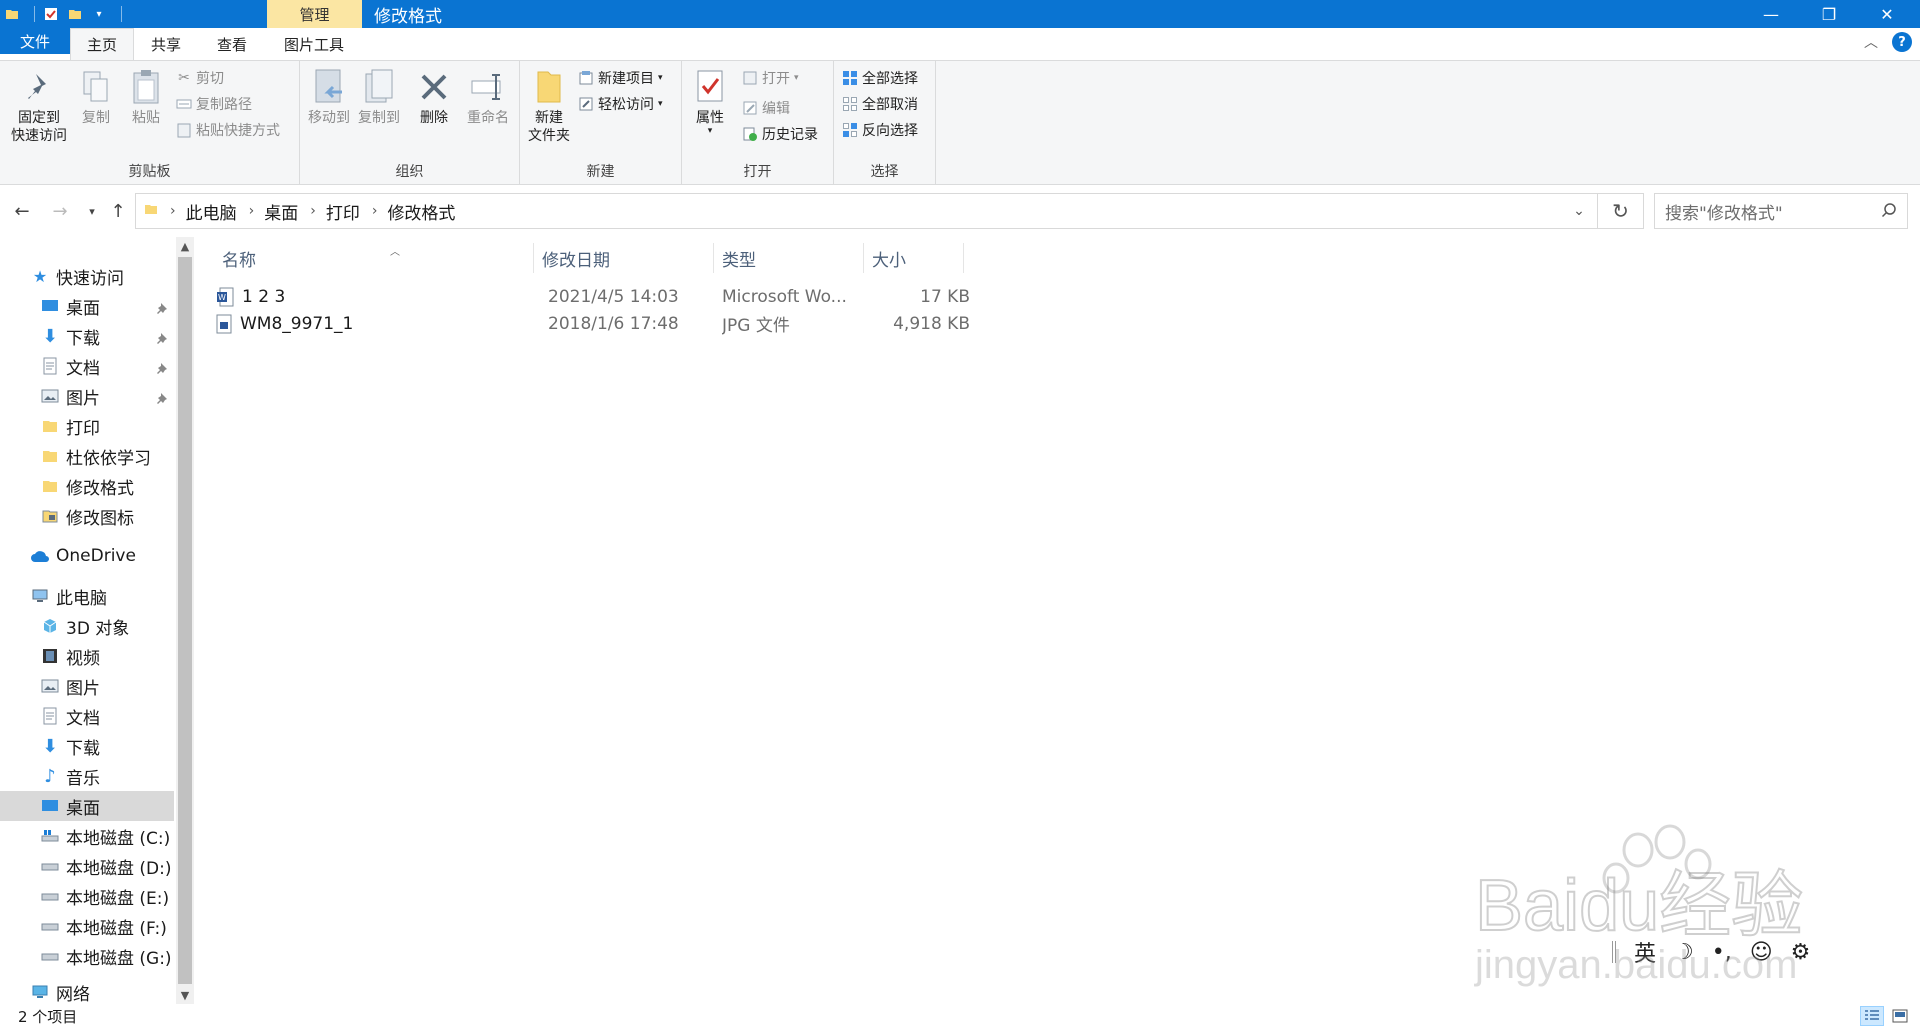  Describe the element at coordinates (87, 596) in the screenshot. I see `nav-this-pc: 此电脑` at that location.